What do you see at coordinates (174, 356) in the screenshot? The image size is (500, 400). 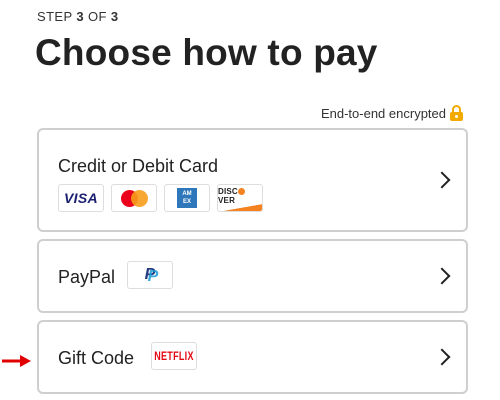 I see `netflix-logo: NETFLIX` at bounding box center [174, 356].